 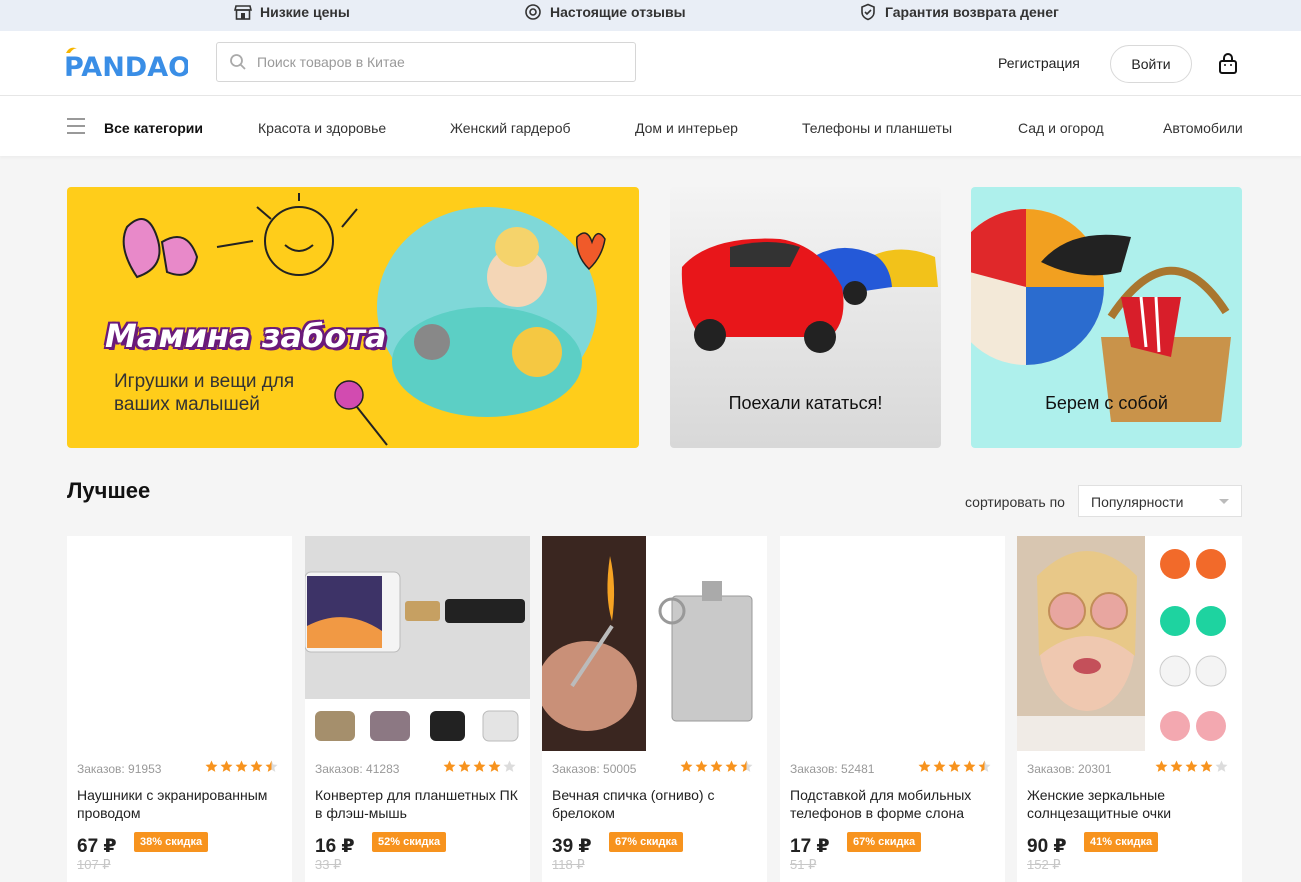 What do you see at coordinates (572, 846) in the screenshot?
I see `product-price: 39 ₽` at bounding box center [572, 846].